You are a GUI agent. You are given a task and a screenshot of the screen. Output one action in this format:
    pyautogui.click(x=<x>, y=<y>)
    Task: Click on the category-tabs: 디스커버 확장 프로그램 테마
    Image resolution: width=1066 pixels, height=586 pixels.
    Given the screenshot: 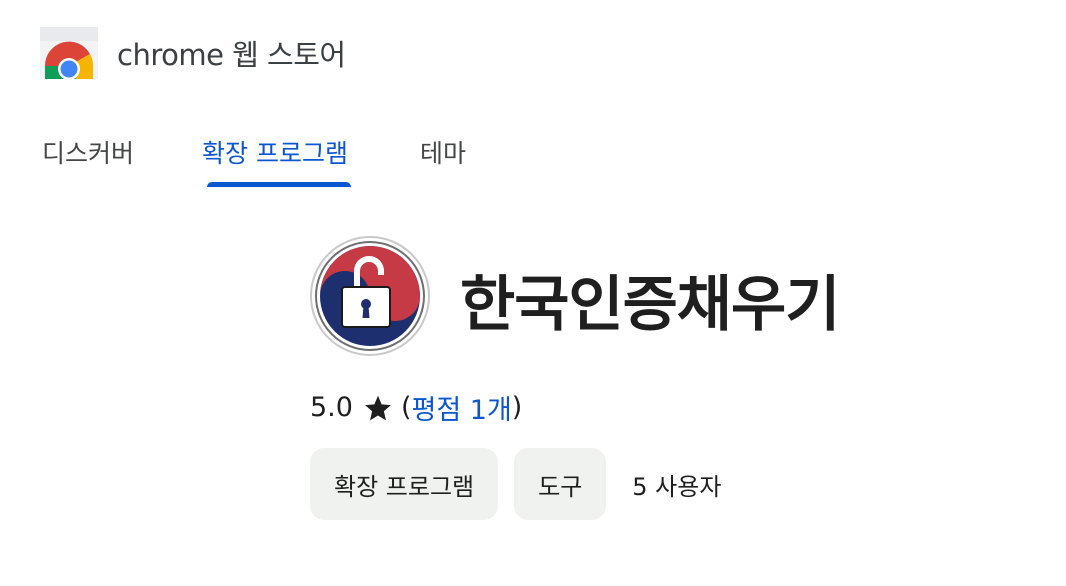 What is the action you would take?
    pyautogui.click(x=342, y=160)
    